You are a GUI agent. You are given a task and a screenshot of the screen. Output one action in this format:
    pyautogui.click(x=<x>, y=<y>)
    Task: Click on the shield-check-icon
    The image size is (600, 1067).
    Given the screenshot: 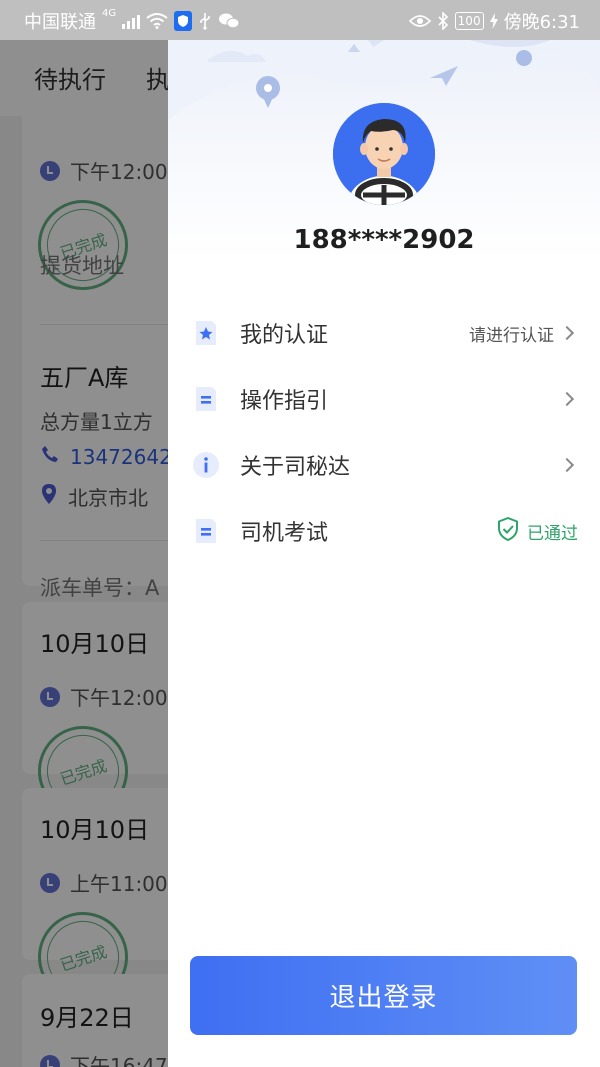 What is the action you would take?
    pyautogui.click(x=508, y=531)
    